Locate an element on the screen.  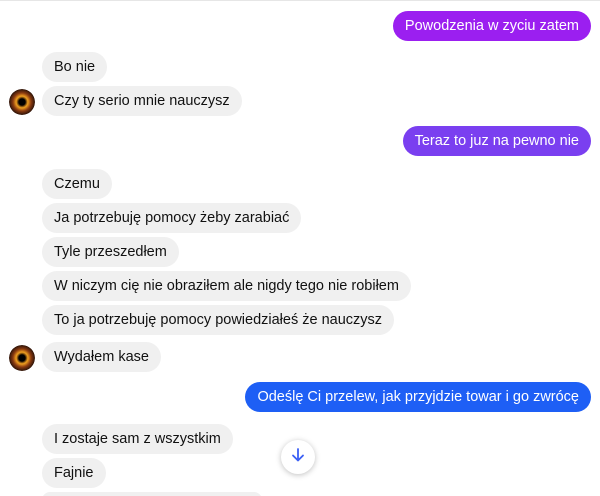
arrow-down-icon is located at coordinates (298, 457).